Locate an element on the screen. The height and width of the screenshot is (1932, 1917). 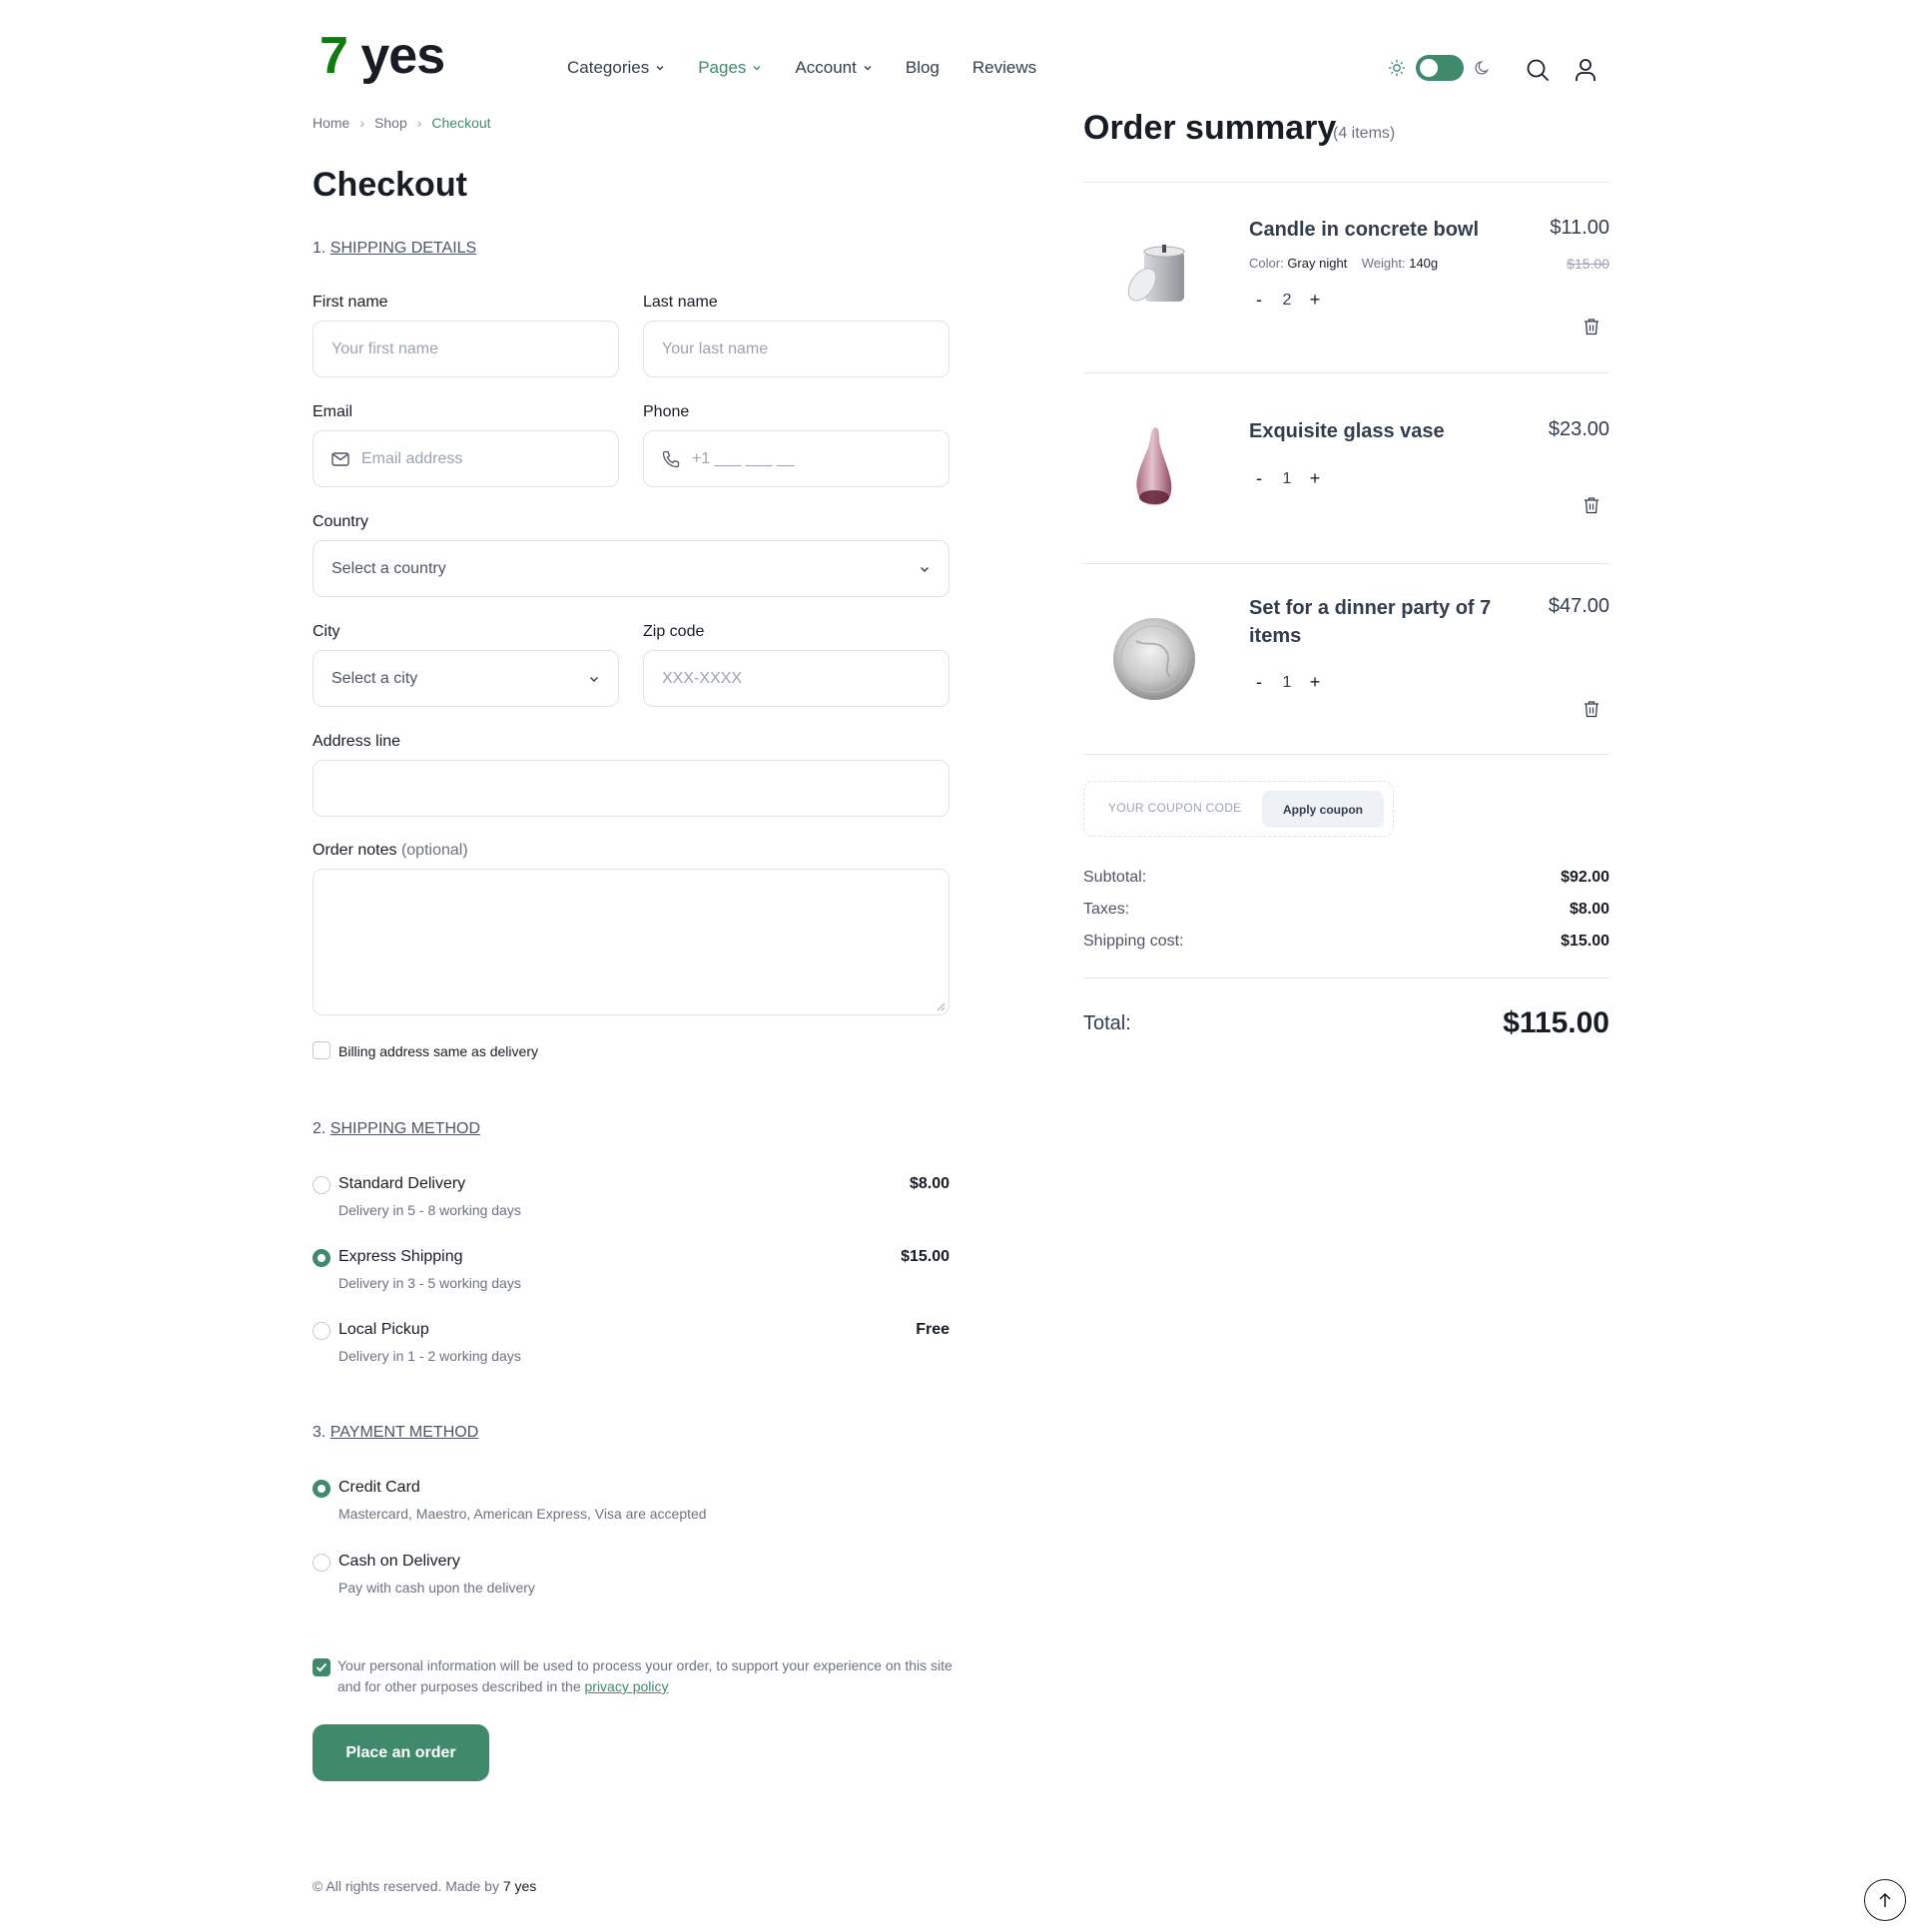
resize-handle-icon is located at coordinates (941, 1006).